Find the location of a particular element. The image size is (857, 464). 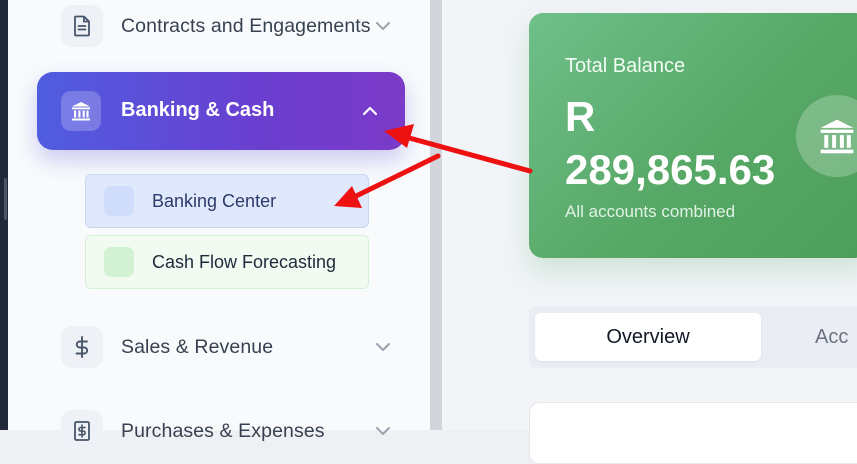

window-edge is located at coordinates (4, 215).